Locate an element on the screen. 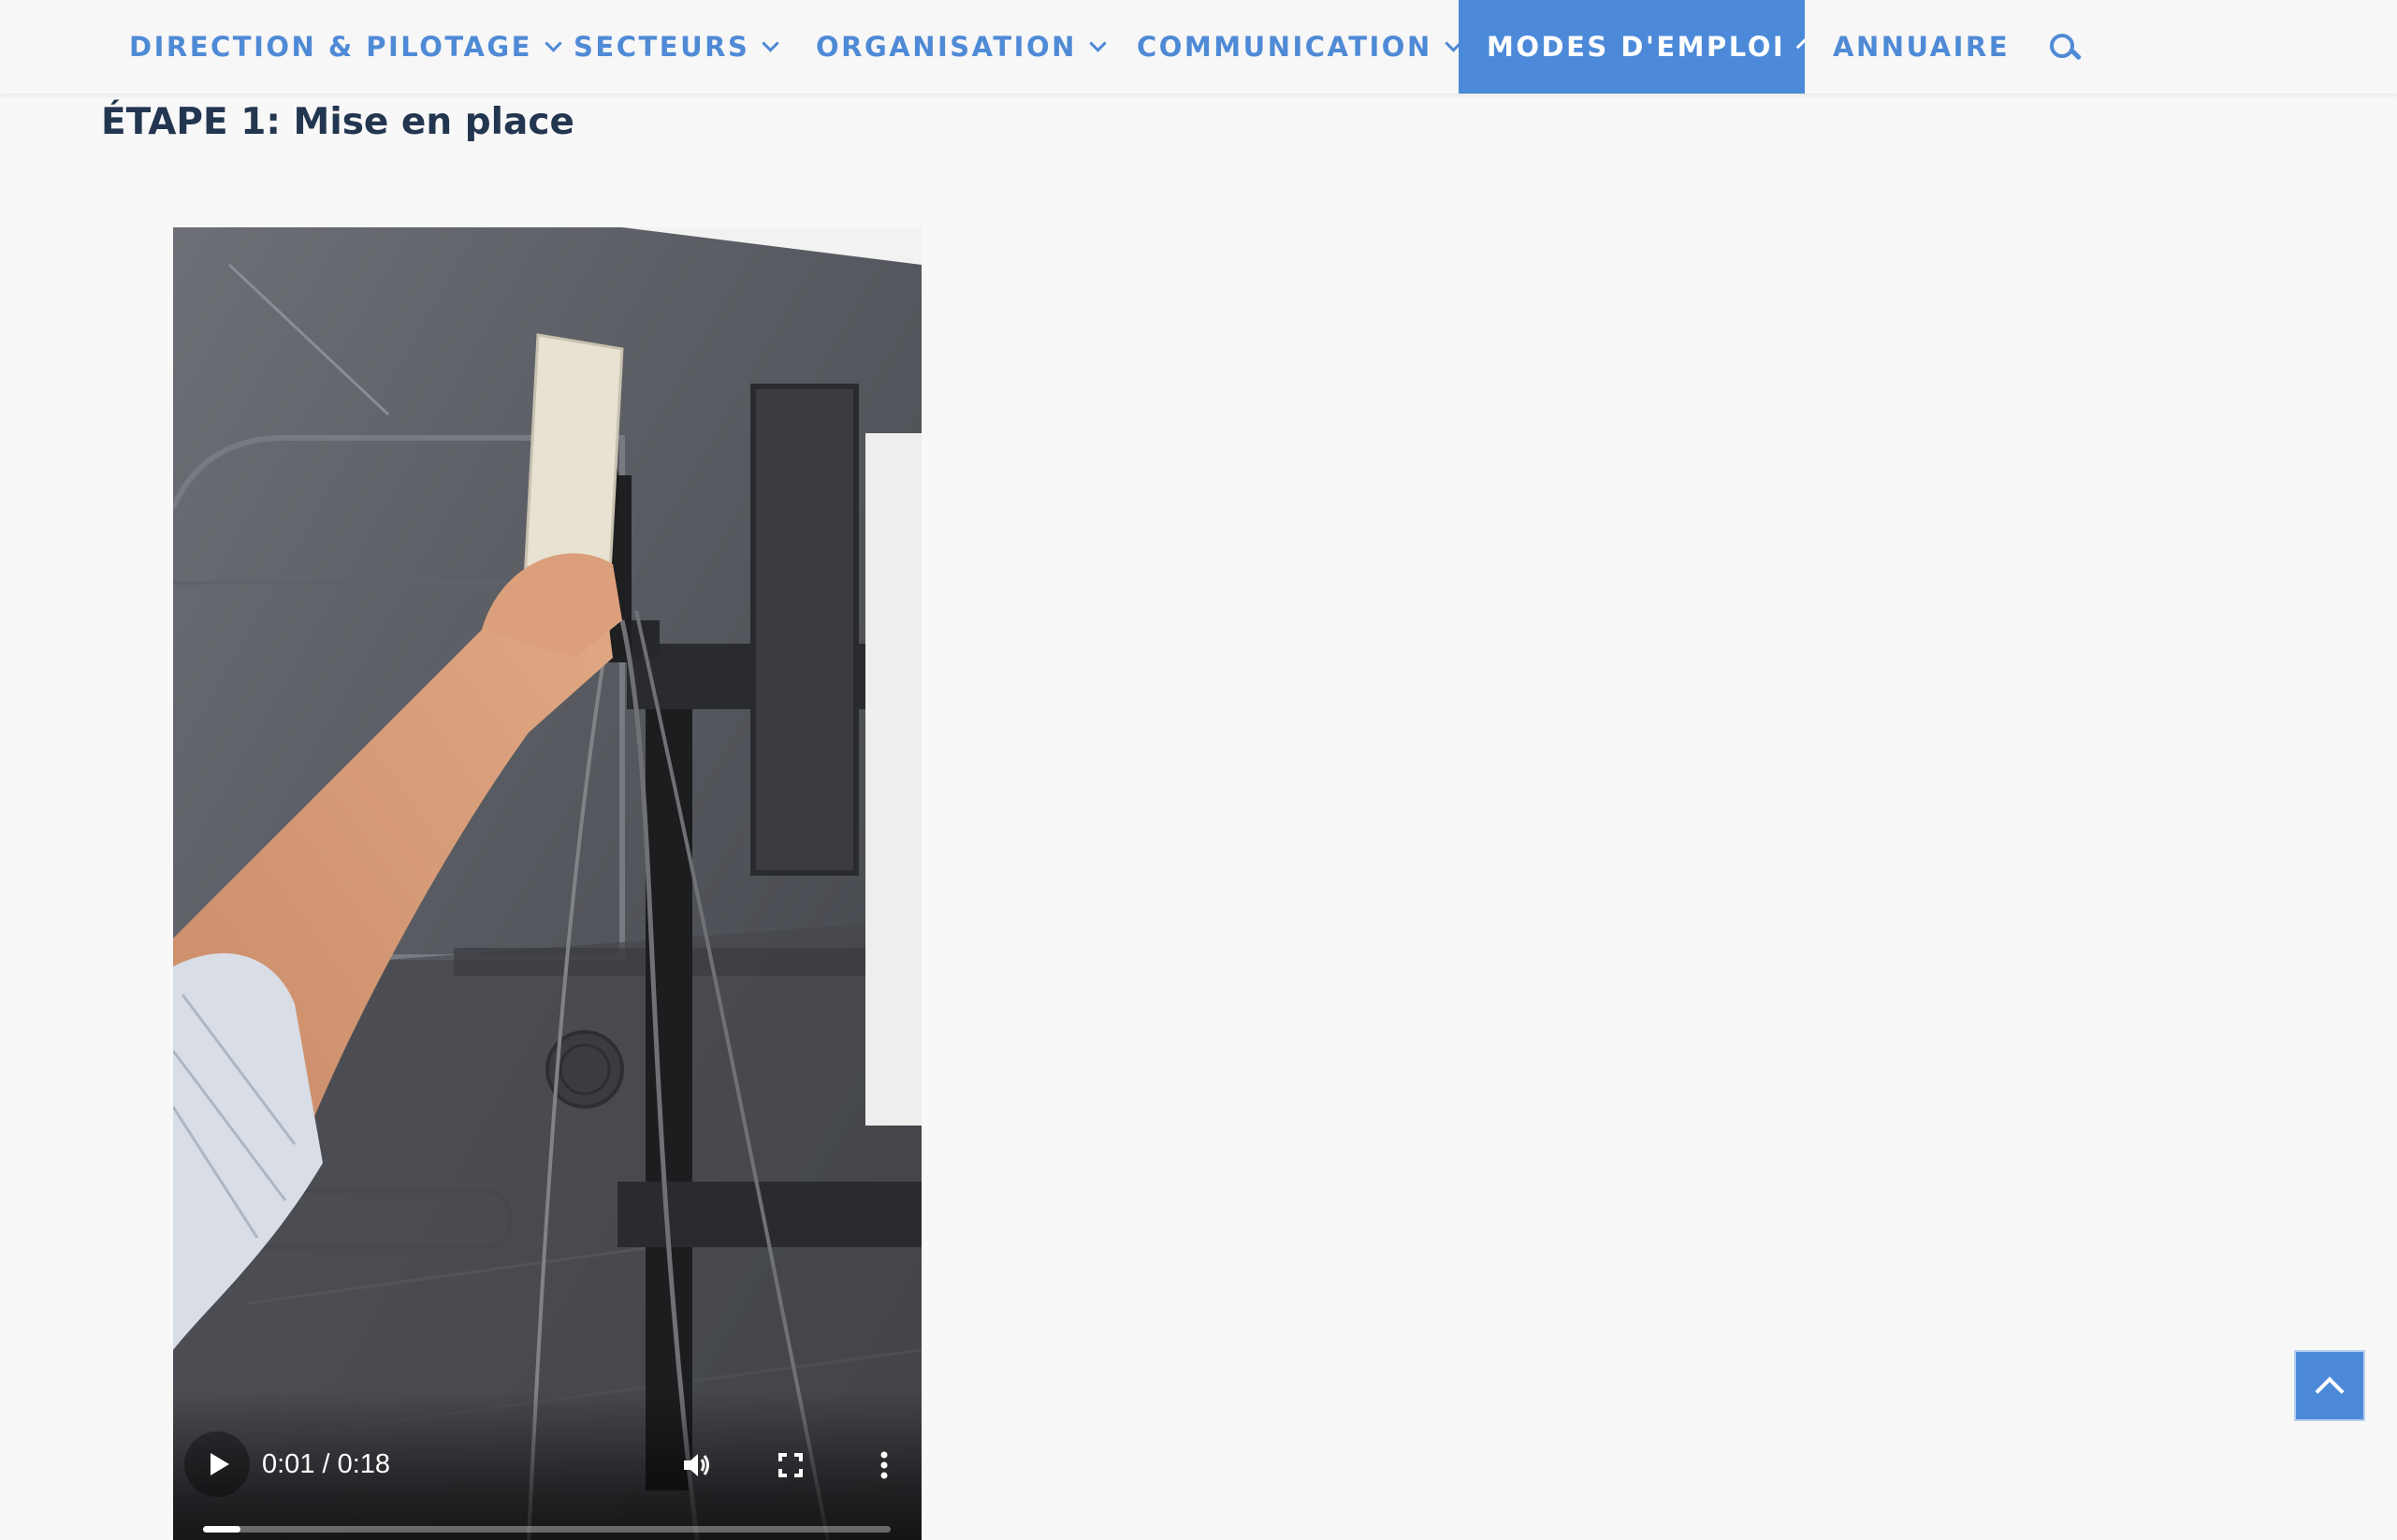 This screenshot has height=1540, width=2397. video-controls: 0:01 / 0:18 is located at coordinates (547, 1465).